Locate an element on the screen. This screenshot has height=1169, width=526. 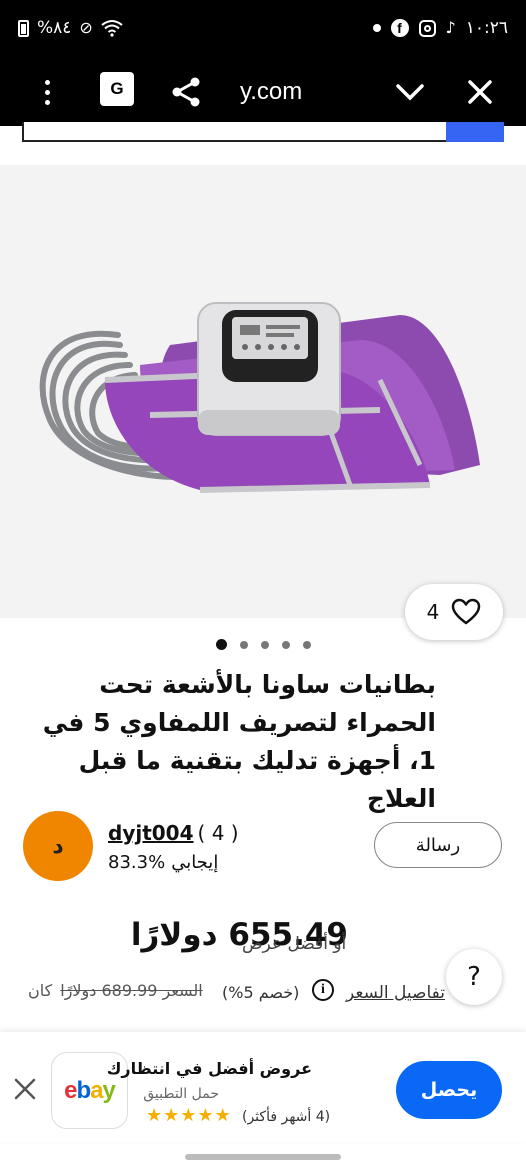
translate-icon-label: G is located at coordinates (117, 88).